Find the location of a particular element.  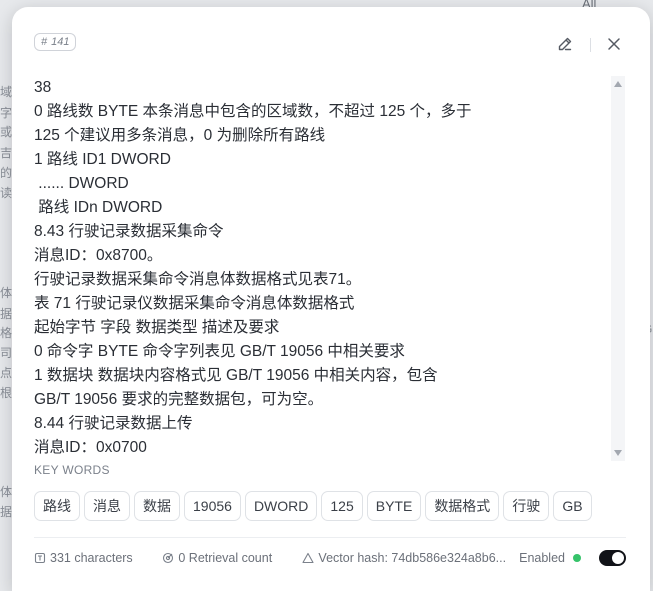

segment-id-badge: # 141 is located at coordinates (55, 42).